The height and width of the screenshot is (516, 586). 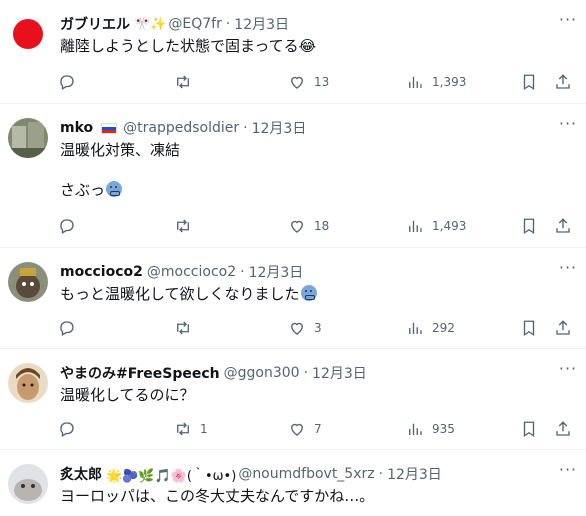 I want to click on user-handle: @ggon300, so click(x=262, y=373).